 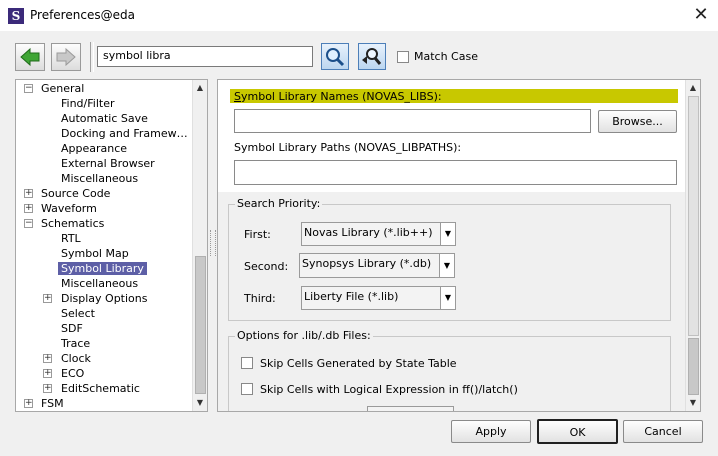 What do you see at coordinates (71, 238) in the screenshot?
I see `tree-item: RTL` at bounding box center [71, 238].